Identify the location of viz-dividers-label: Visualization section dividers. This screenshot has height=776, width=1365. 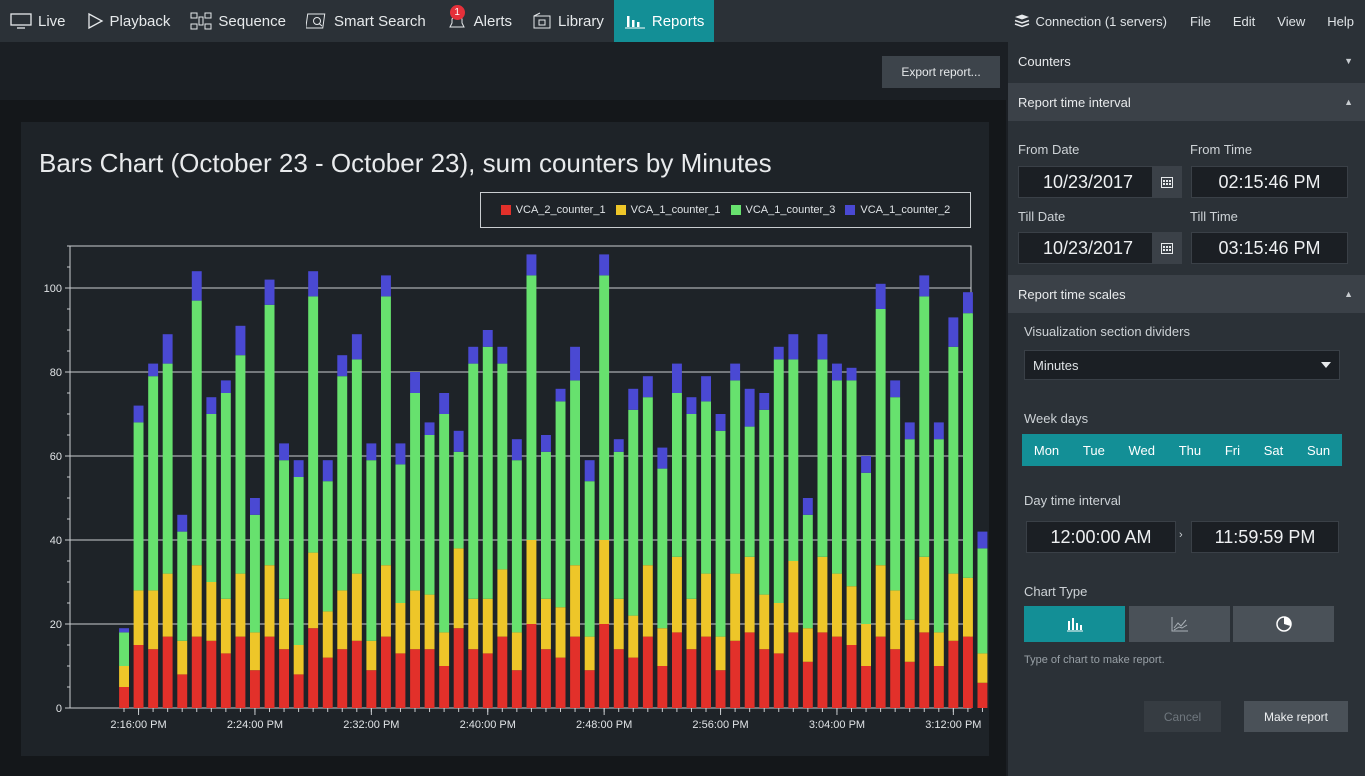
(1107, 331).